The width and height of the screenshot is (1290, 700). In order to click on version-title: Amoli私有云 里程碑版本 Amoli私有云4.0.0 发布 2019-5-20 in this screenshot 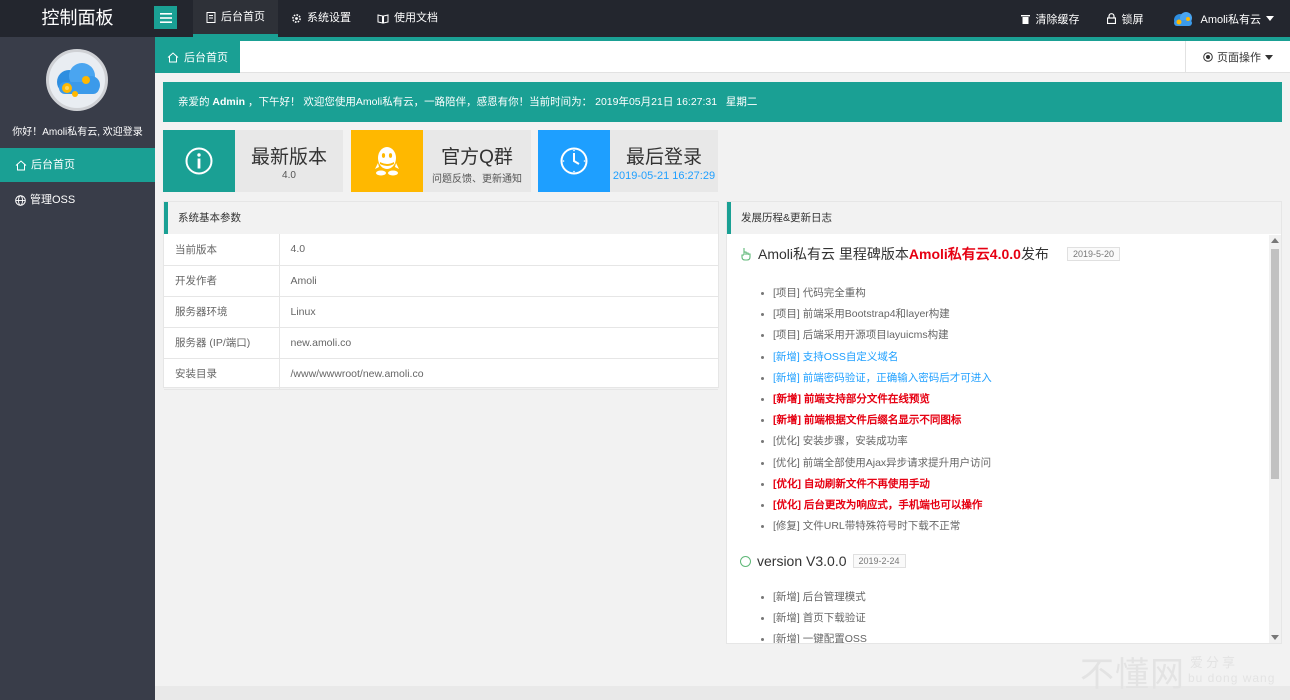, I will do `click(930, 254)`.